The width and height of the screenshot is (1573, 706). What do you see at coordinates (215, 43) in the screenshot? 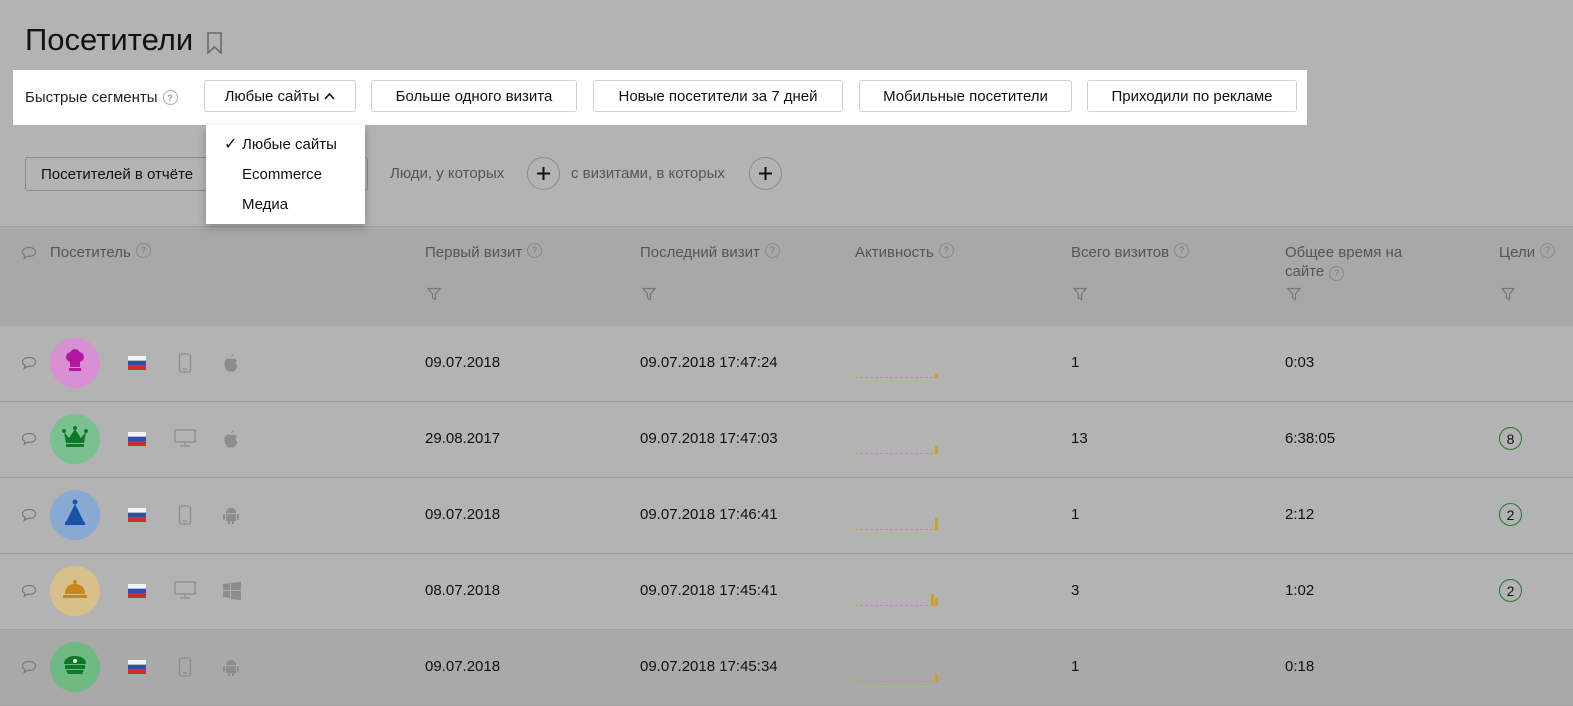
I see `bookmark-icon` at bounding box center [215, 43].